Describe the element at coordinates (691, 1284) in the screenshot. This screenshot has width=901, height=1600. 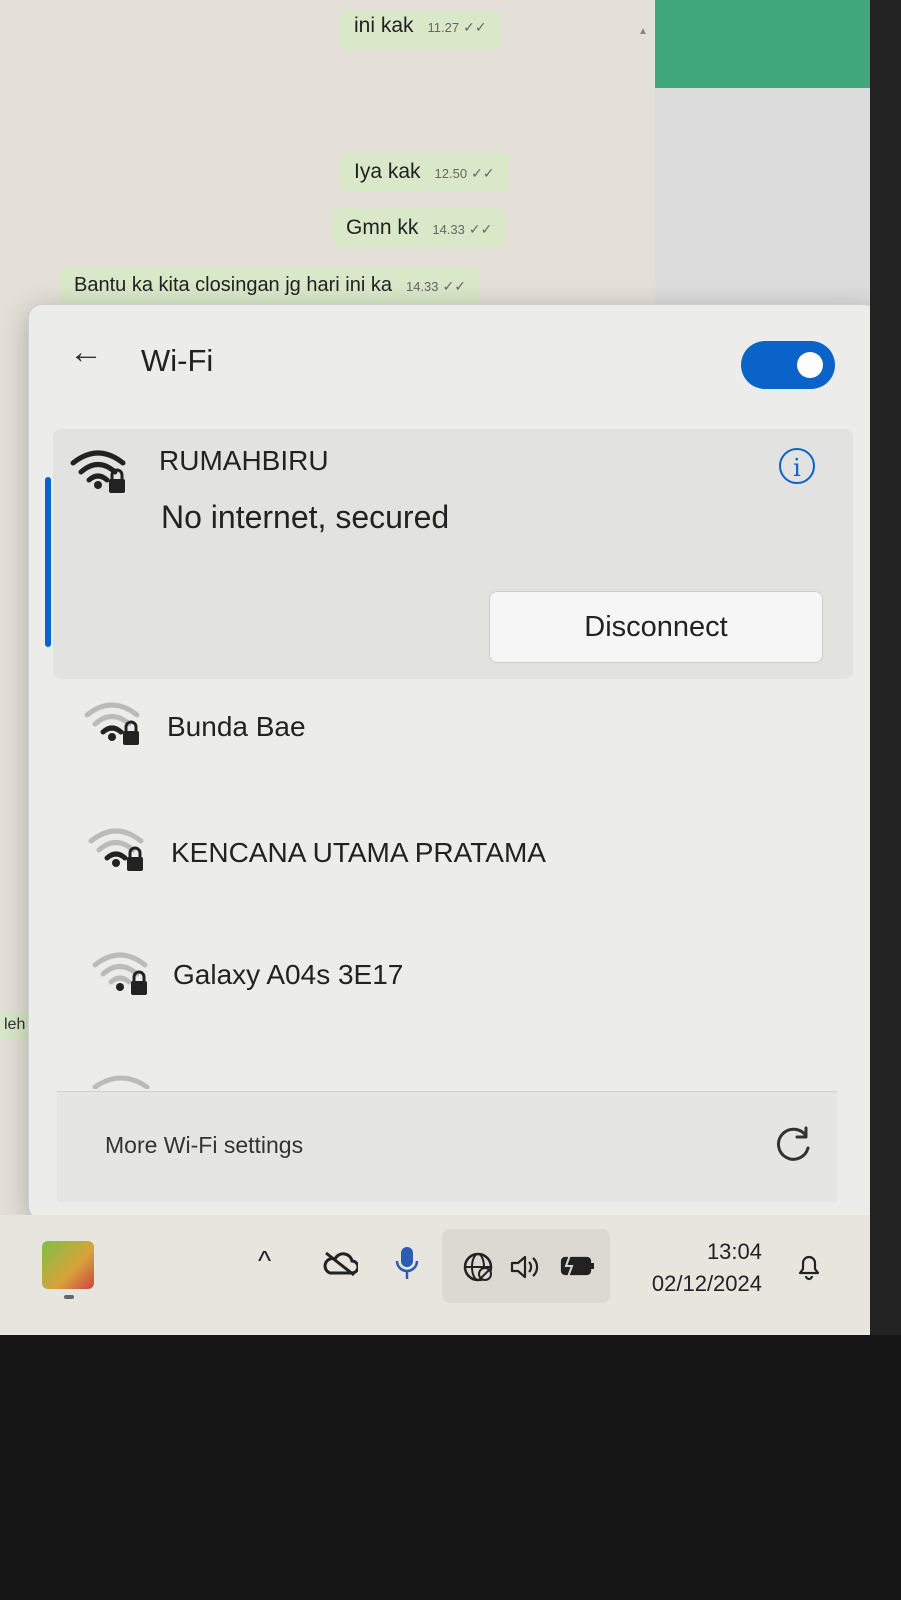
I see `clock-date: 02/12/2024` at that location.